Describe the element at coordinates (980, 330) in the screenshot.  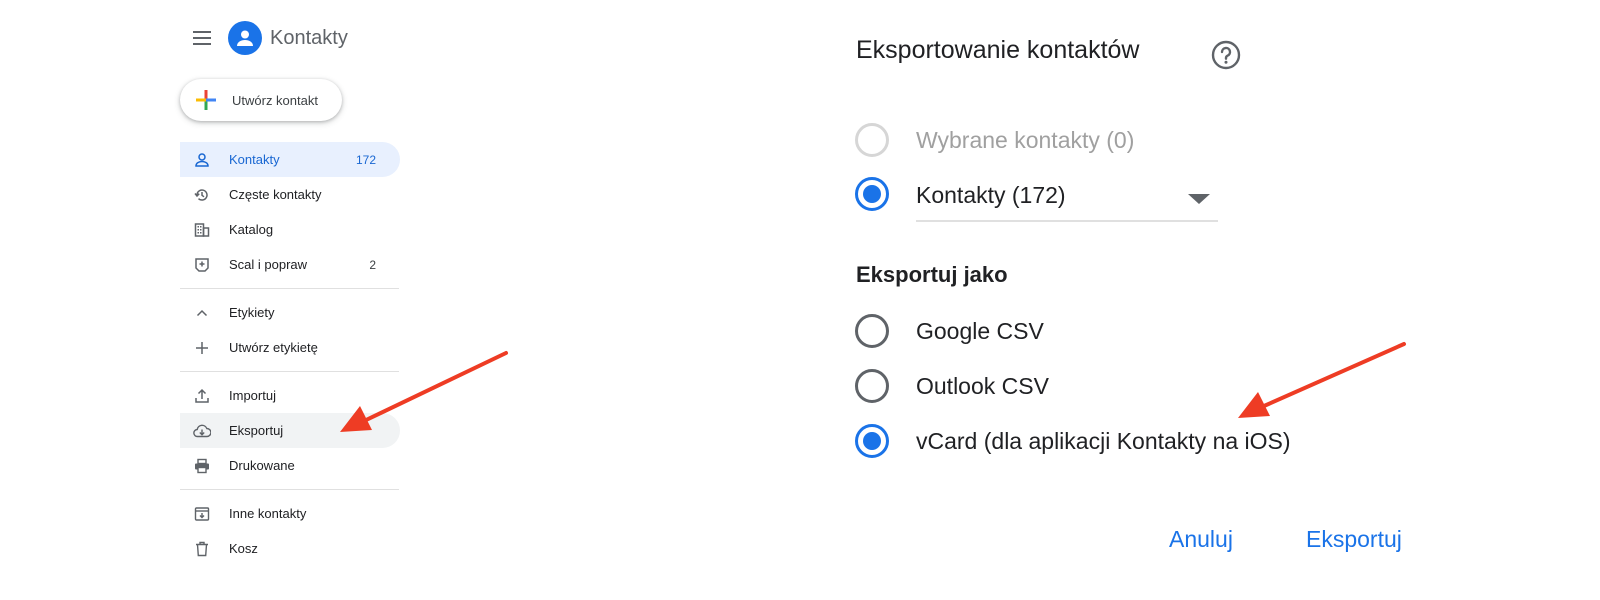
I see `radio-label: Google CSV` at that location.